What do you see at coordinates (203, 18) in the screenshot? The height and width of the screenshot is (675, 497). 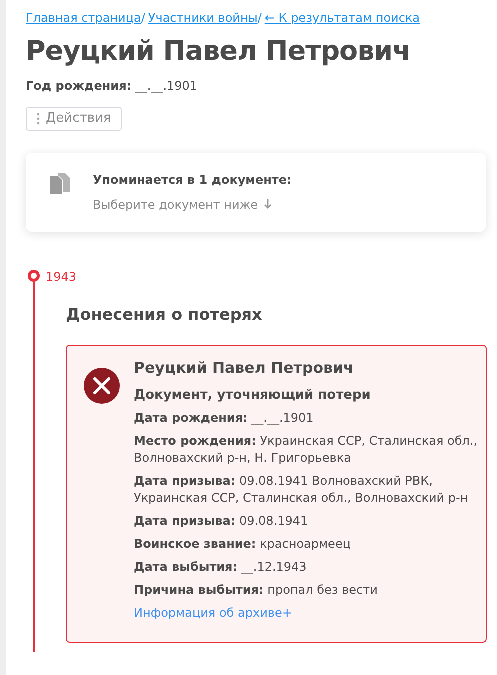 I see `breadcrumb-link: Участники войны` at bounding box center [203, 18].